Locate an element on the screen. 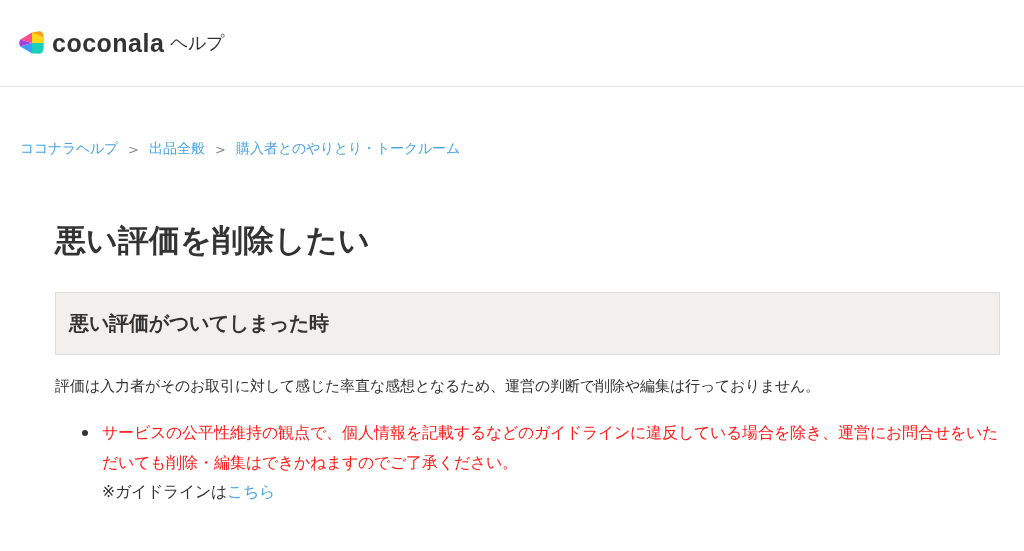  breadcrumb-link: ココナラヘルプ is located at coordinates (69, 149).